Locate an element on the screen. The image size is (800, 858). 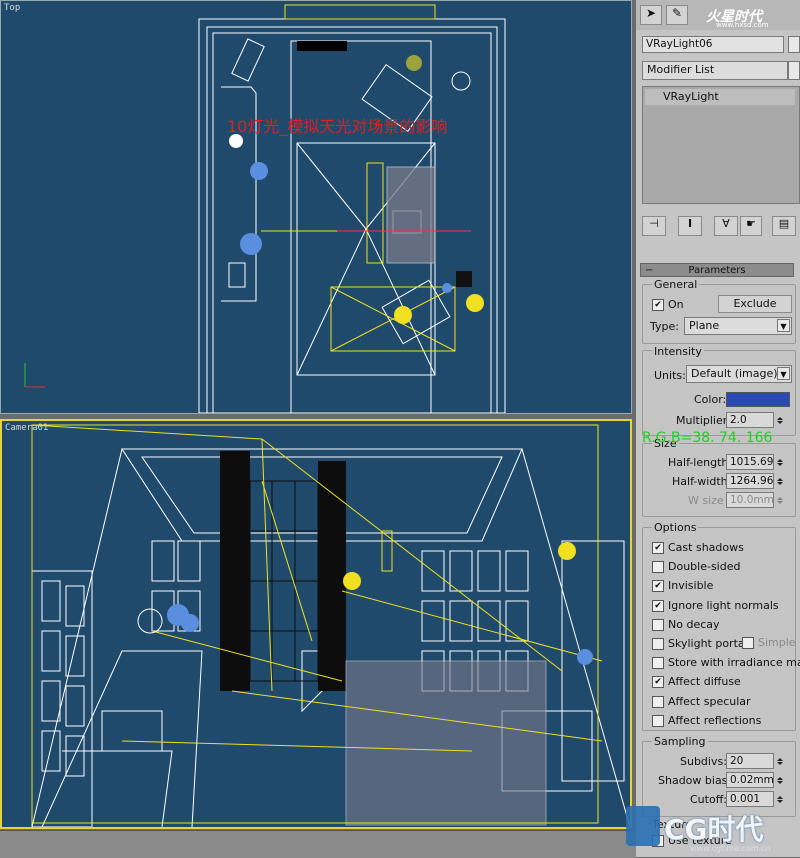
options-title: Options is located at coordinates (675, 527).